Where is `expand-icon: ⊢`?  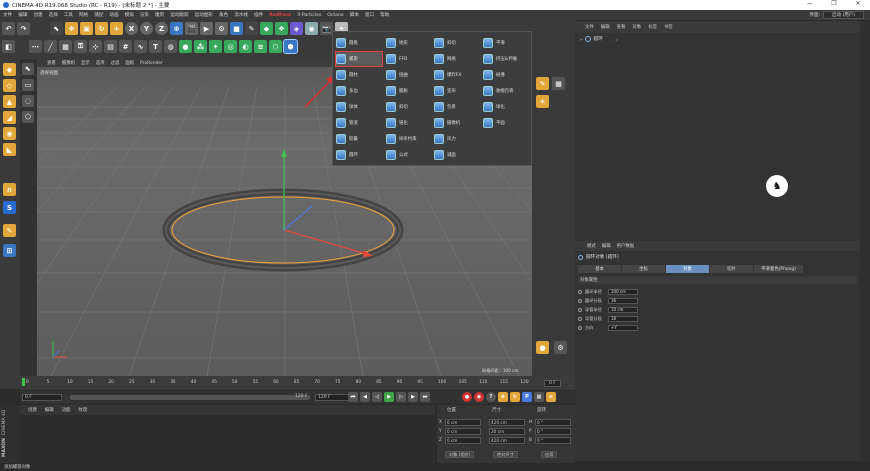 expand-icon: ⊢ is located at coordinates (581, 39).